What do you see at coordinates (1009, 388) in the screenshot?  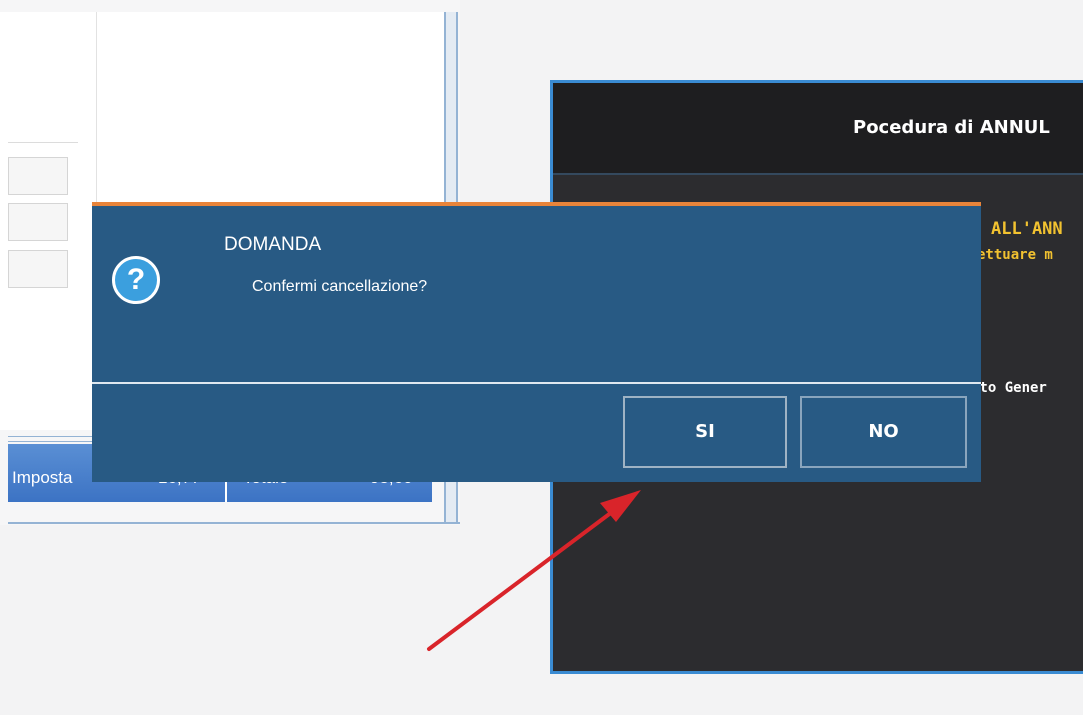 I see `field-label: nto Gener` at bounding box center [1009, 388].